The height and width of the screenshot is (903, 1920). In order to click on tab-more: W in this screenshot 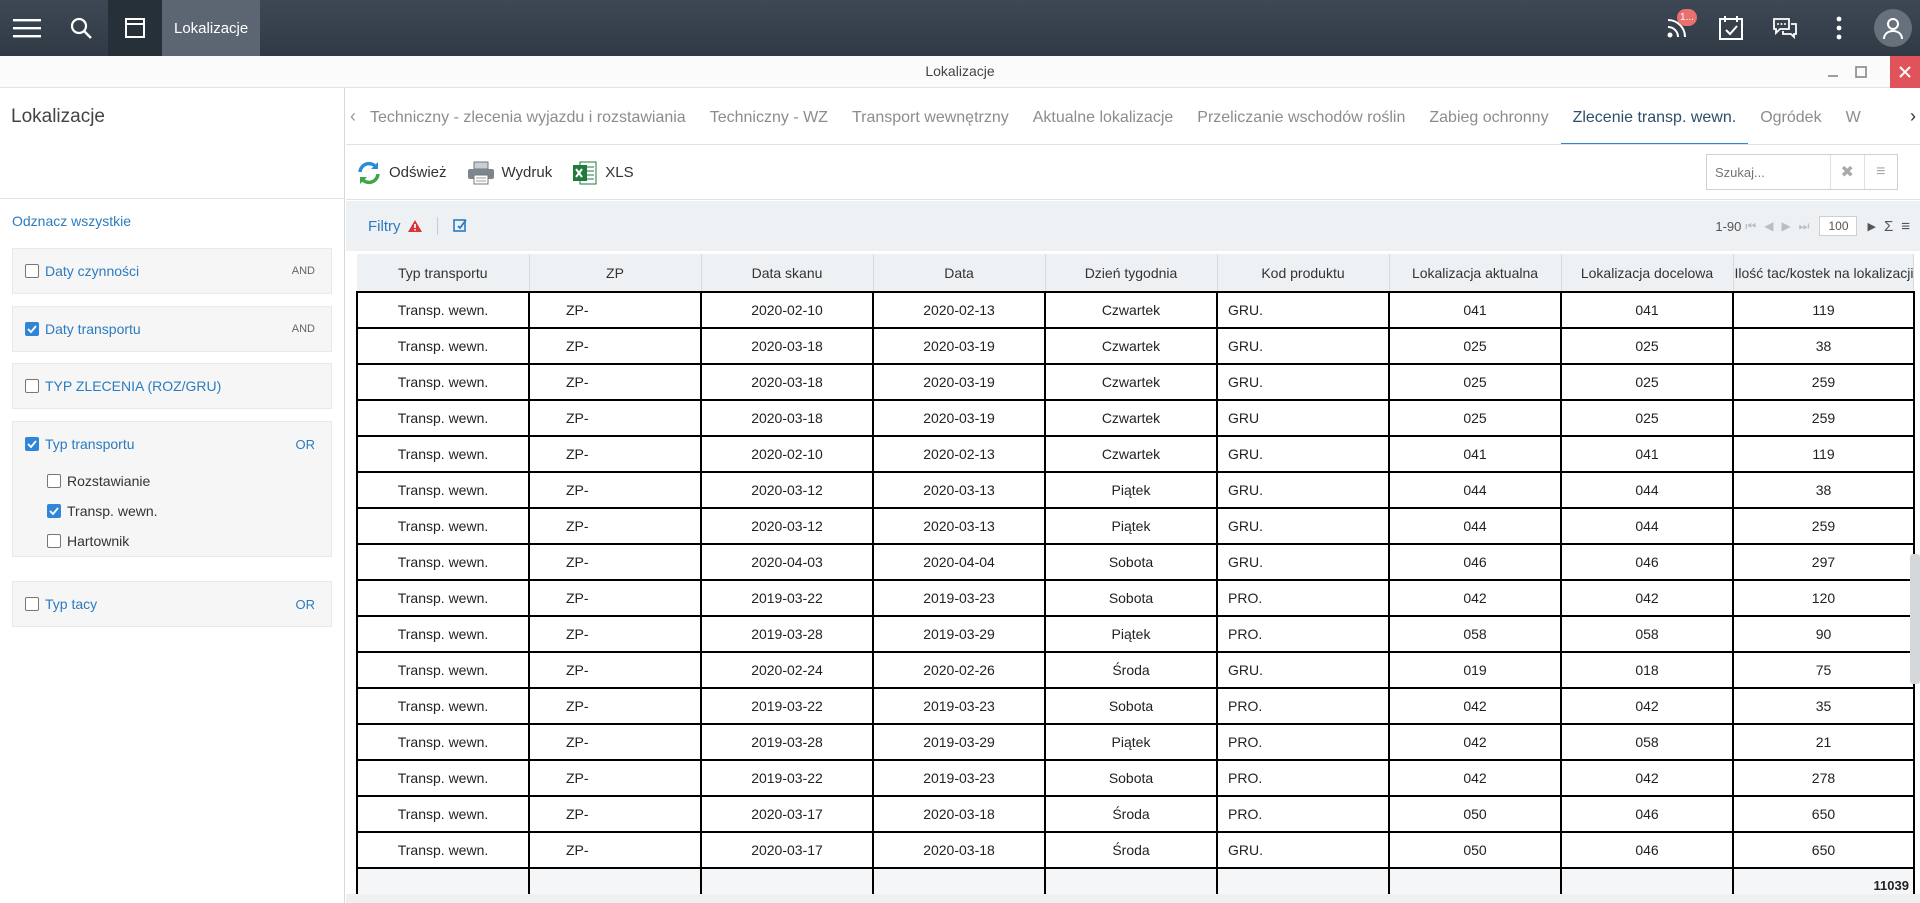, I will do `click(1853, 116)`.